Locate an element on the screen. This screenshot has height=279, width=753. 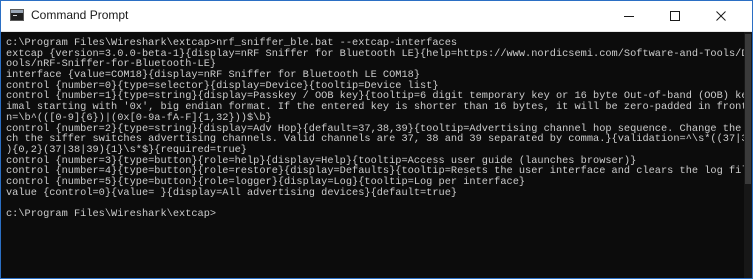
console-line: ){0,2}(37|38|39){1}\s*$}{required=true} is located at coordinates (126, 149).